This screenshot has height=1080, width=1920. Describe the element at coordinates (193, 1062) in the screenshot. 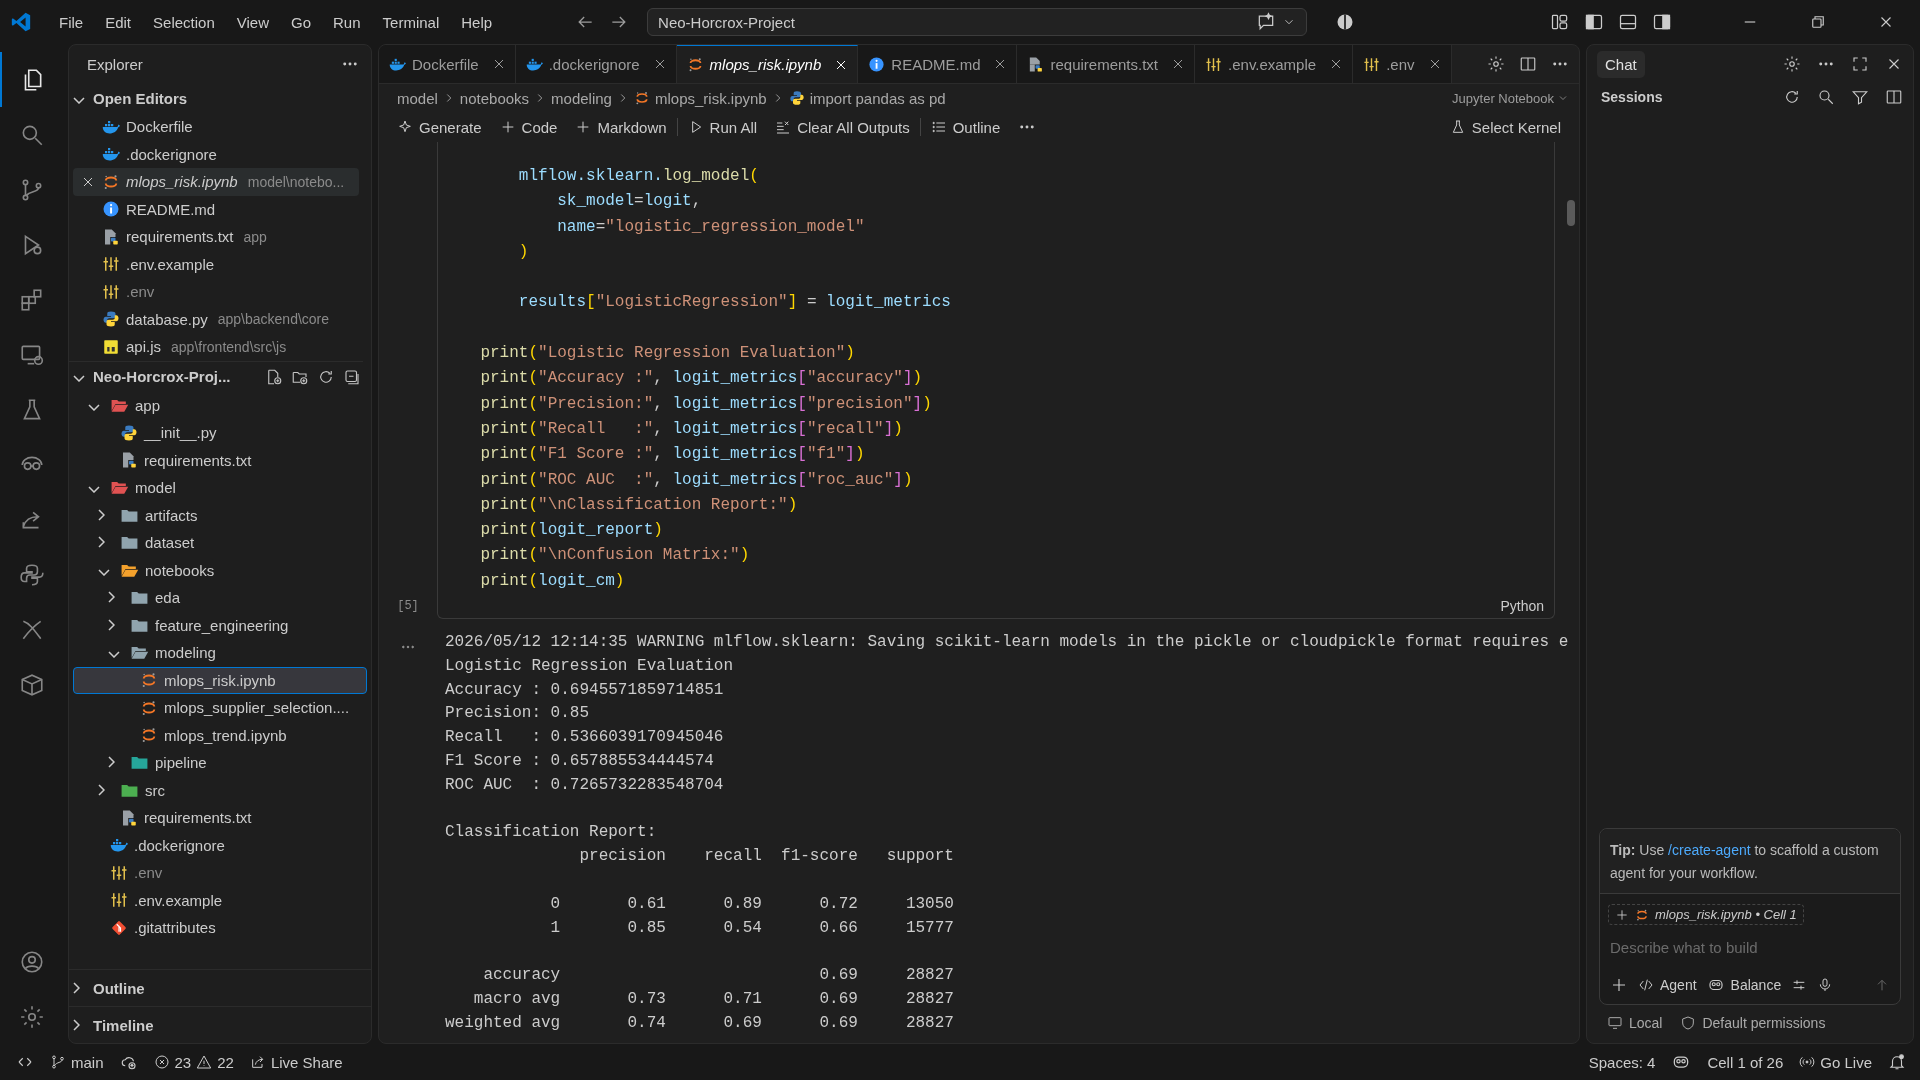

I see `problems-status: 23 22` at that location.